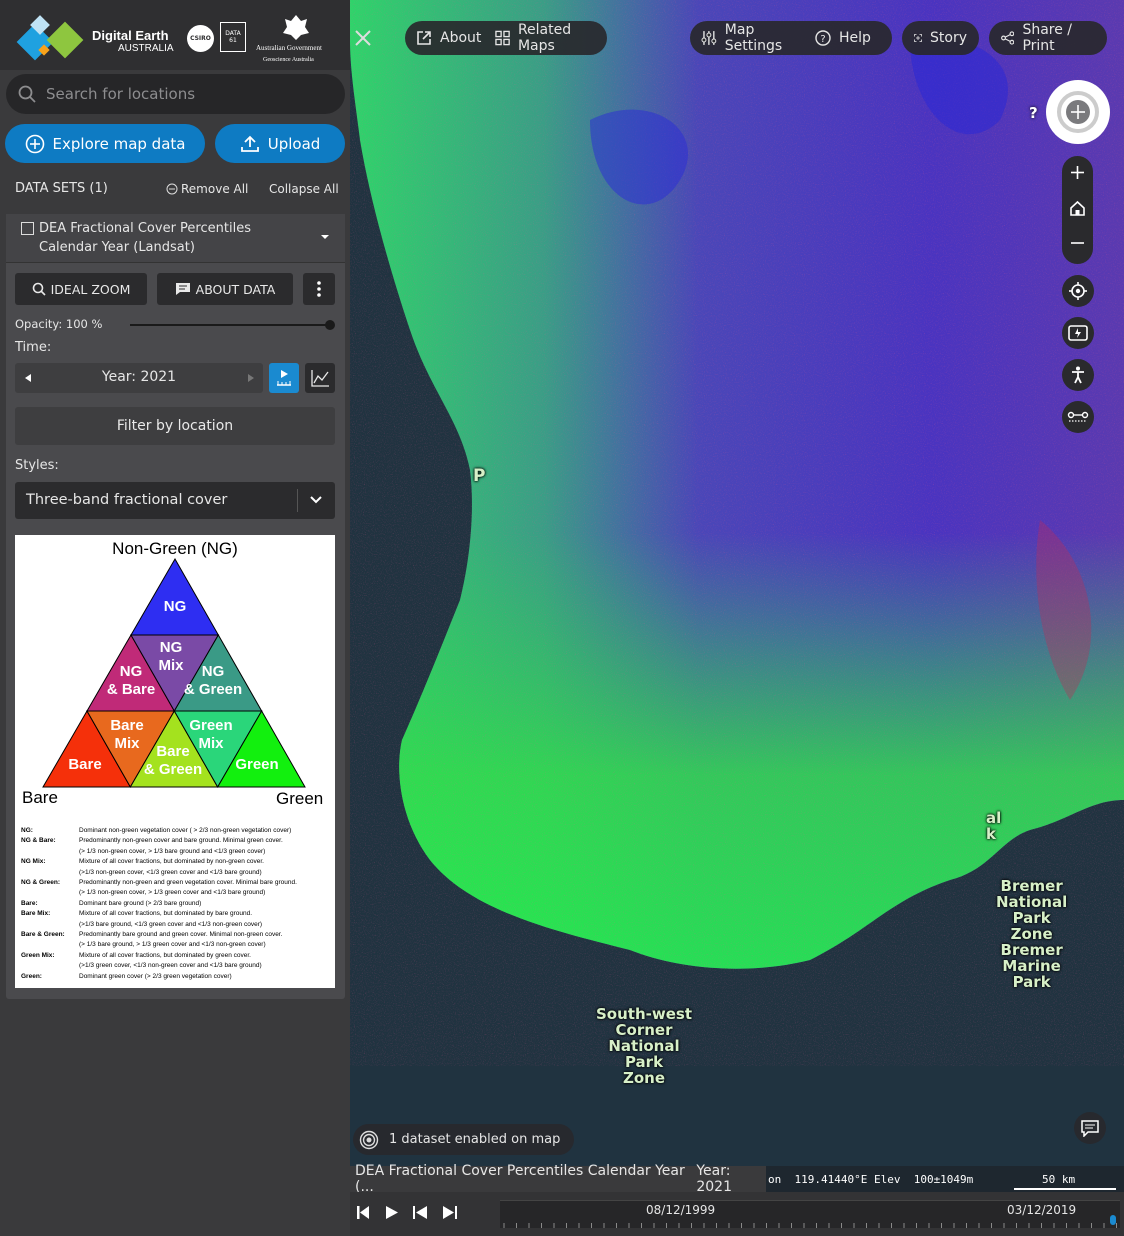  What do you see at coordinates (251, 378) in the screenshot?
I see `next-year-icon` at bounding box center [251, 378].